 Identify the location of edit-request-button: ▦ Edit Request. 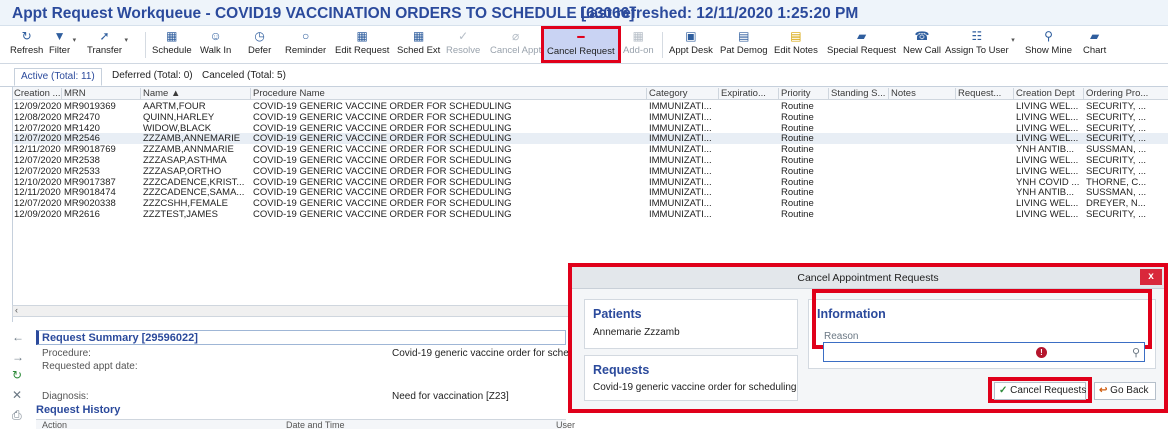
(362, 44).